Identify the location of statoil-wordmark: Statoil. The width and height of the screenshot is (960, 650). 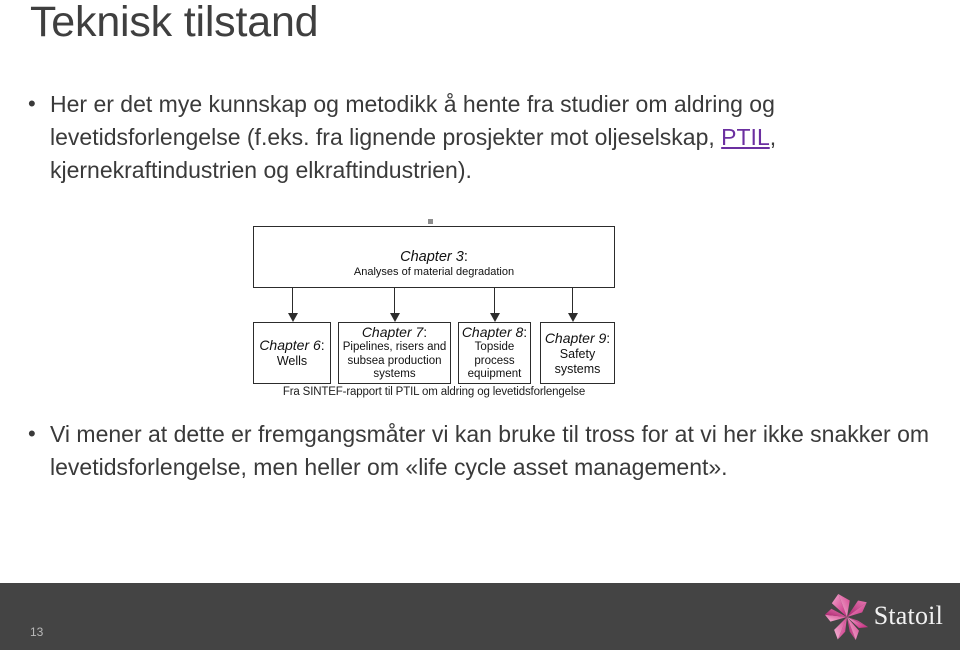
(908, 615).